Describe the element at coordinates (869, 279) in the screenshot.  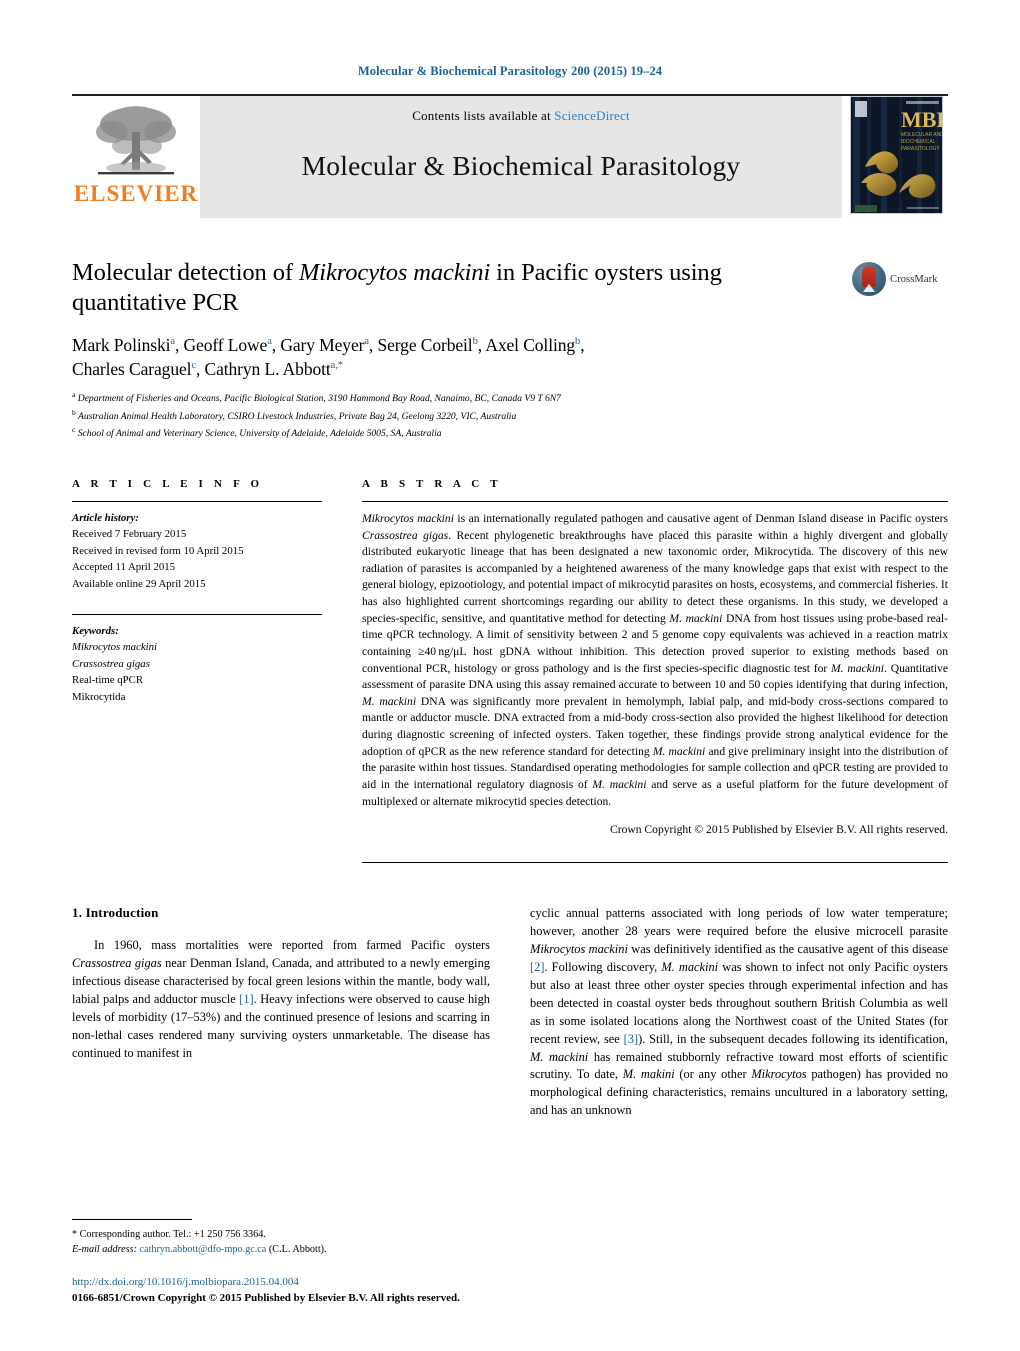
I see `crossmark-icon` at that location.